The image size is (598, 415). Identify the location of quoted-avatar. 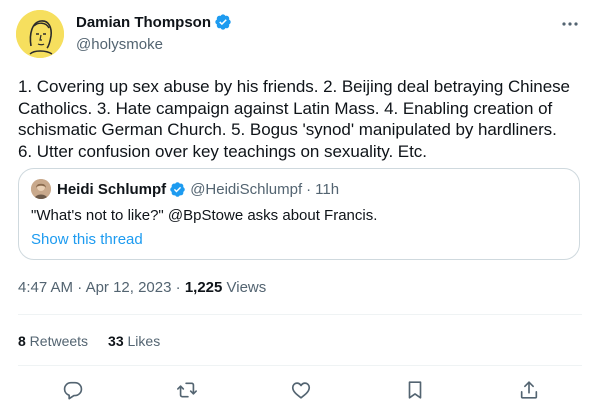
(41, 189).